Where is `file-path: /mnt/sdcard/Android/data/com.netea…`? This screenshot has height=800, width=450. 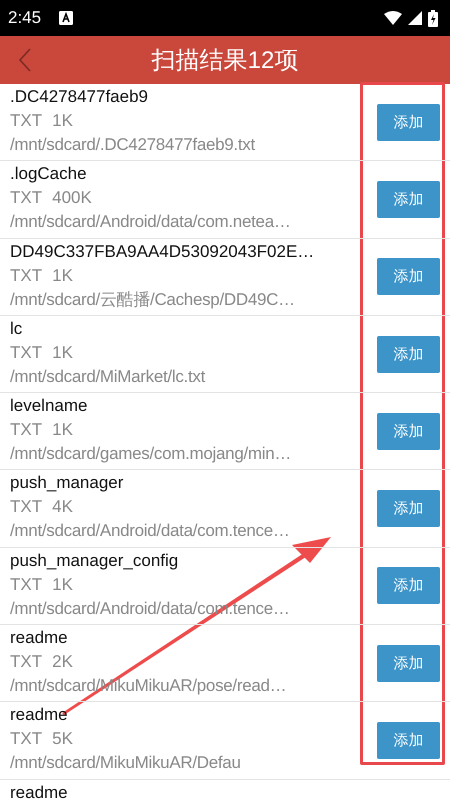
file-path: /mnt/sdcard/Android/data/com.netea… is located at coordinates (151, 222).